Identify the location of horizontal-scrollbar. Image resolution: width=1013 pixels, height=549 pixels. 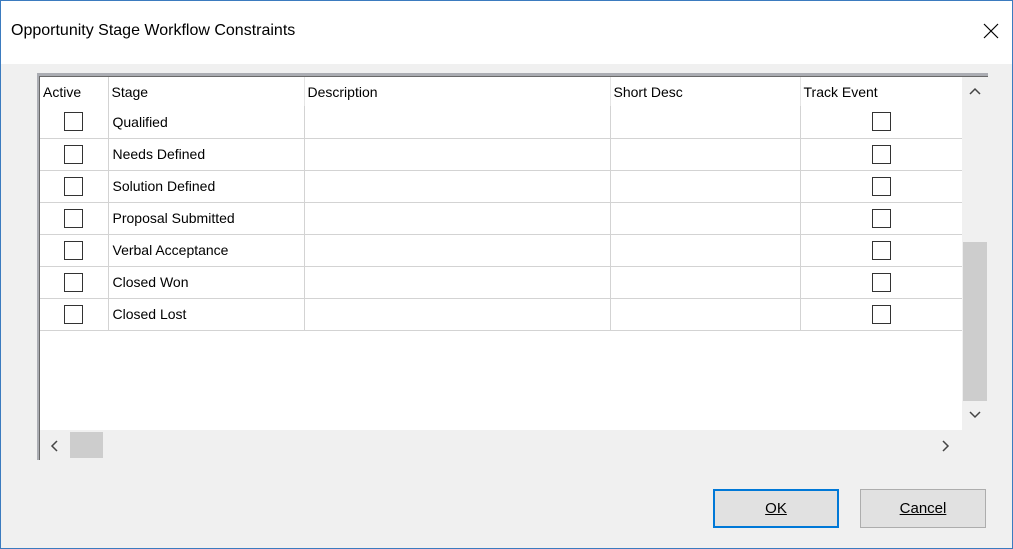
(501, 445).